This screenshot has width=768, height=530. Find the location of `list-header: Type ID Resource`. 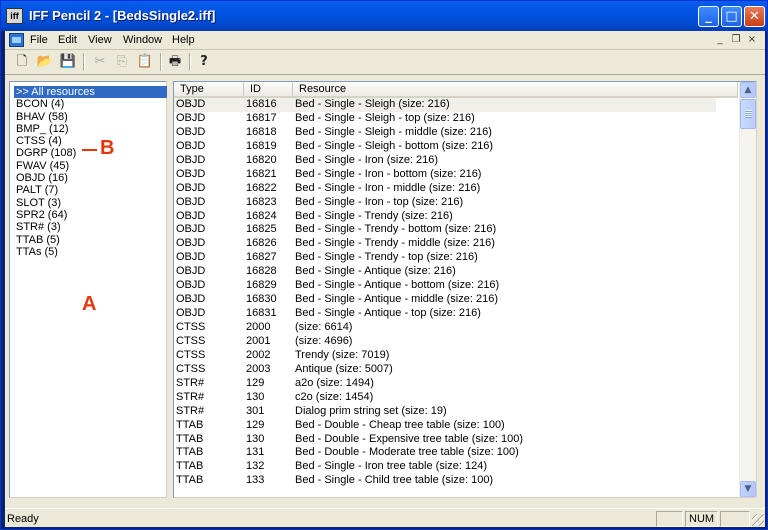

list-header: Type ID Resource is located at coordinates (456, 90).